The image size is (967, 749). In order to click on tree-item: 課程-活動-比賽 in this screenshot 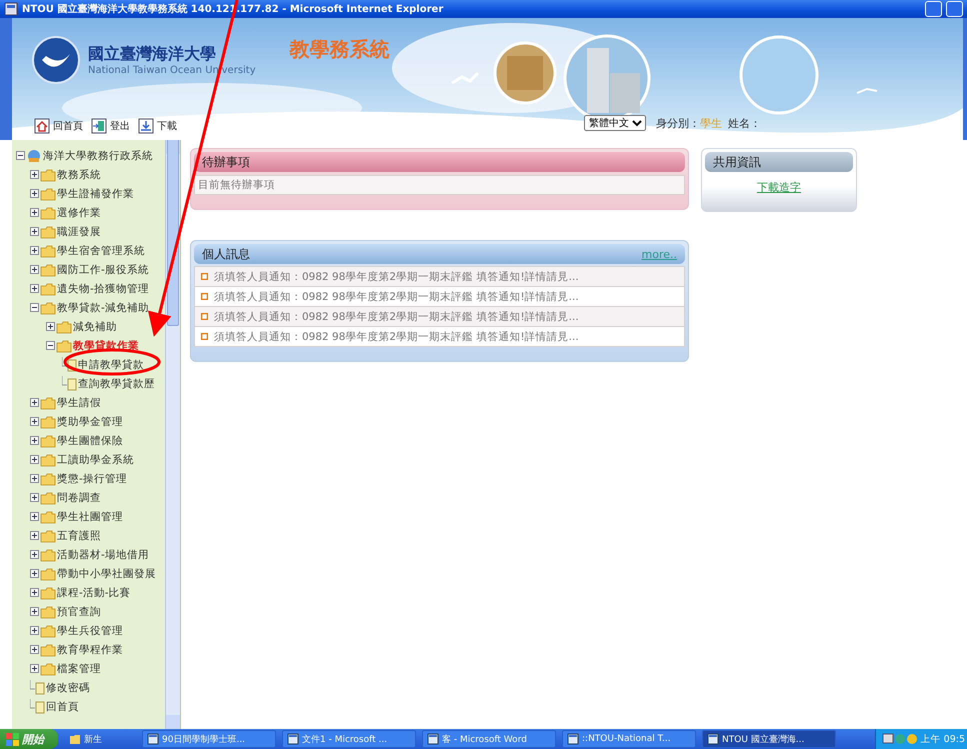, I will do `click(94, 593)`.